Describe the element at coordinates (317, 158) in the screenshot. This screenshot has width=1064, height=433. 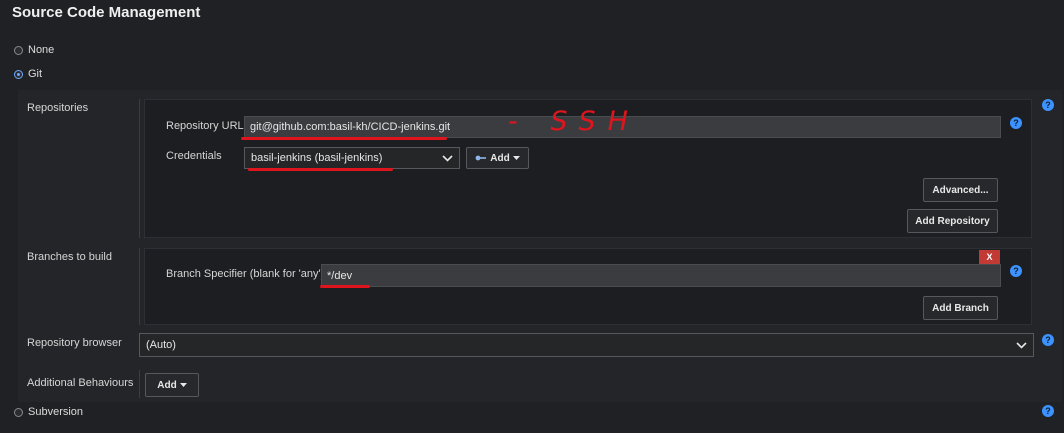
I see `credentials-value: basil-jenkins (basil-jenkins)` at that location.